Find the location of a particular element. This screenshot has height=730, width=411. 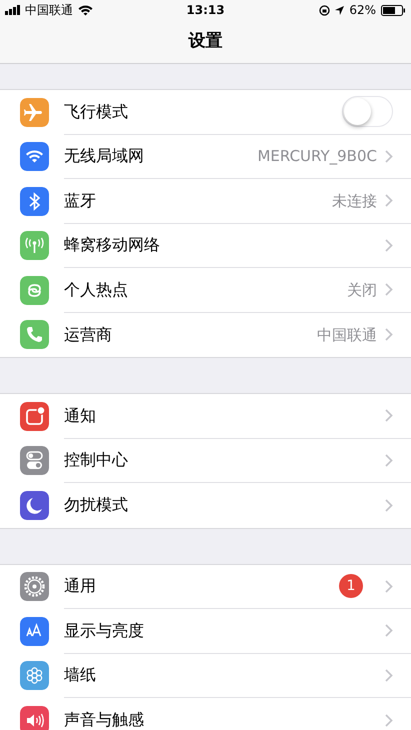

status-time: 13:13 is located at coordinates (205, 10).